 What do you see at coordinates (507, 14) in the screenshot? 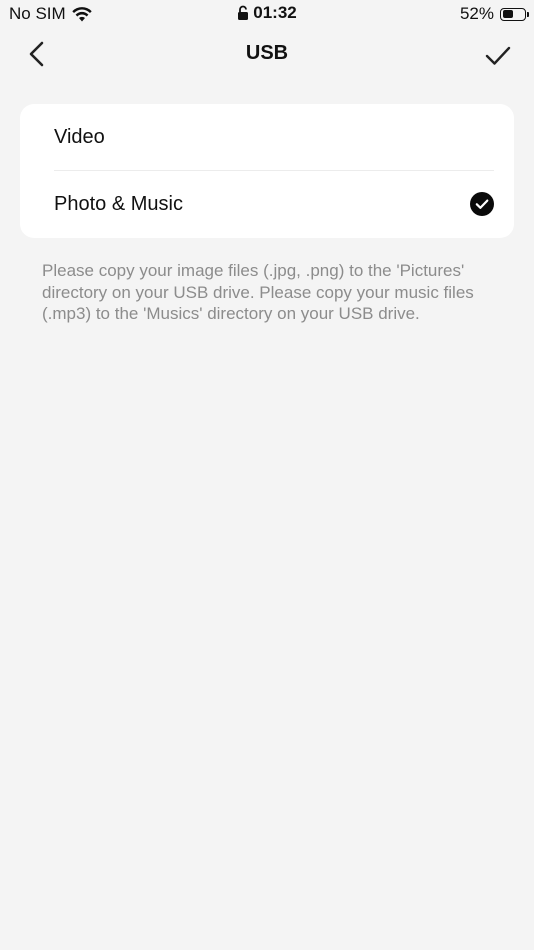
I see `battery-fill` at bounding box center [507, 14].